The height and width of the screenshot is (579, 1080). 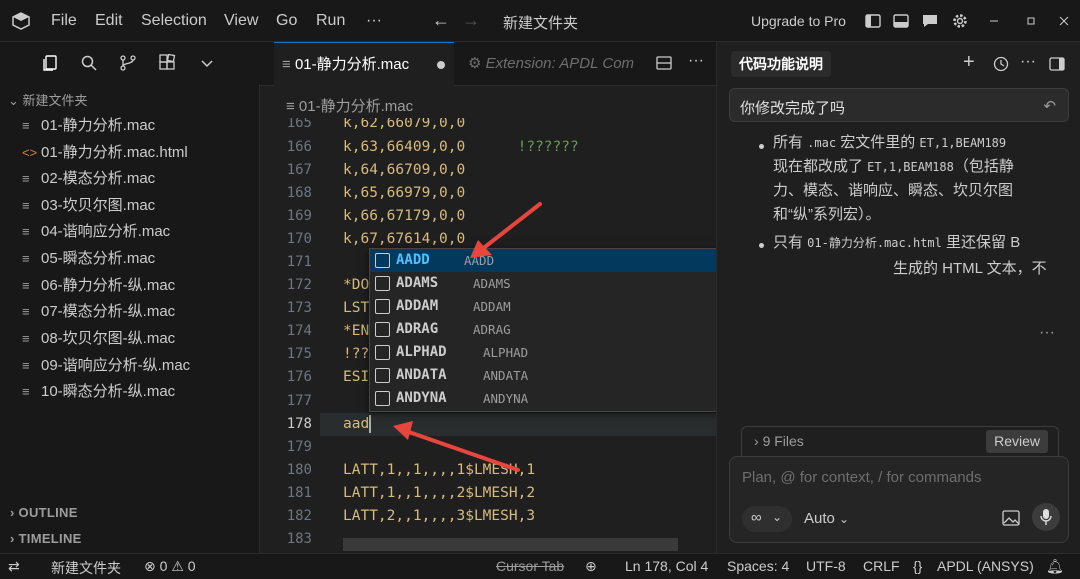 I want to click on source-control-icon, so click(x=128, y=63).